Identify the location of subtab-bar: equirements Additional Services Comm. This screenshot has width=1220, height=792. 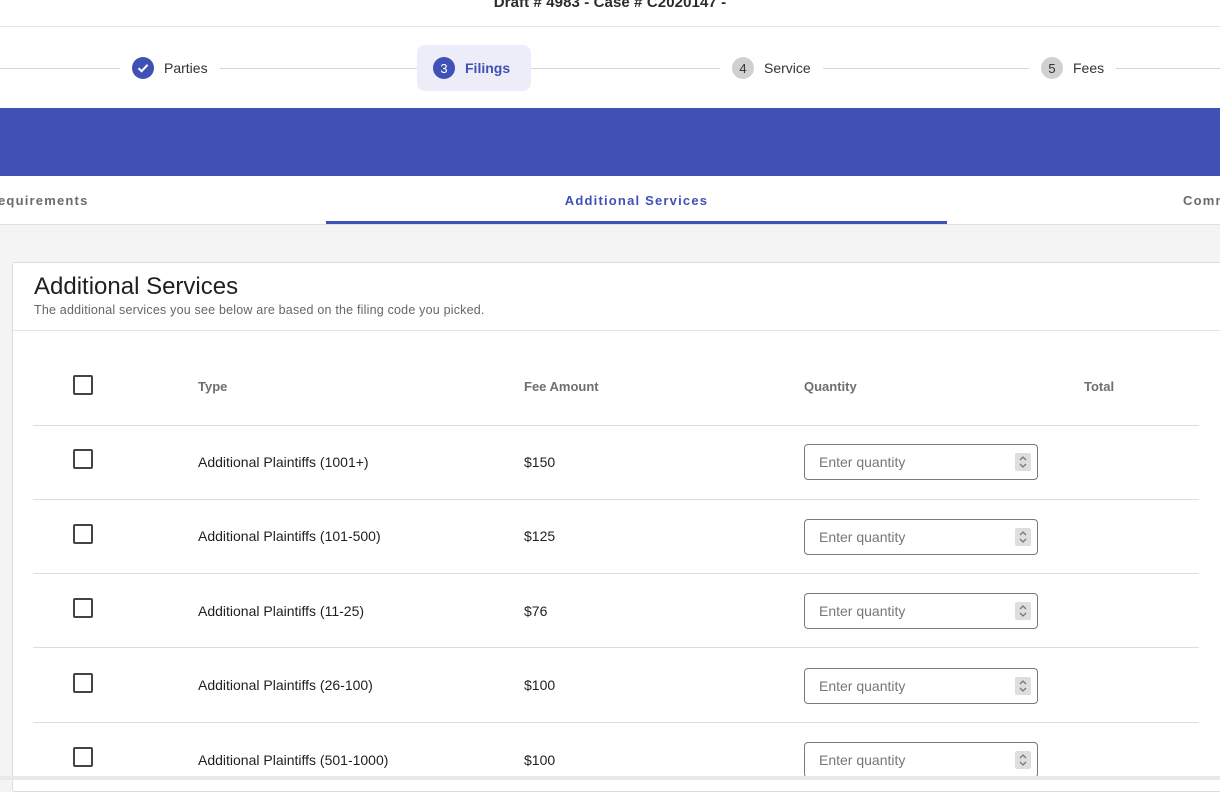
(610, 200).